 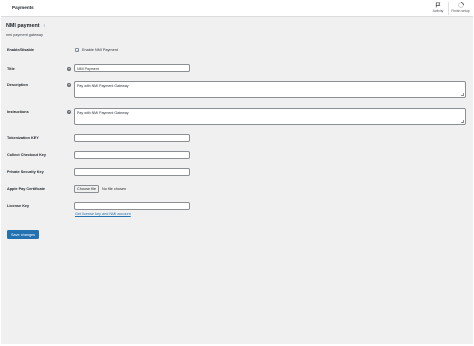 I want to click on activity-button: Activity, so click(x=438, y=8).